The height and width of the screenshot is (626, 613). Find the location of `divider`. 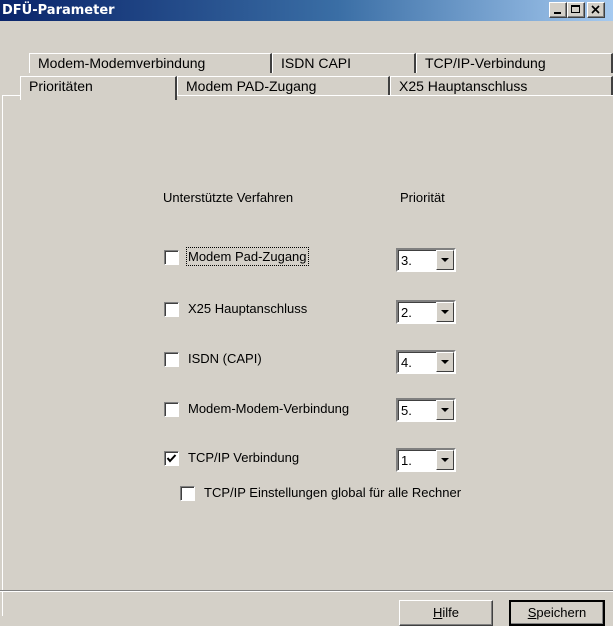

divider is located at coordinates (306, 591).